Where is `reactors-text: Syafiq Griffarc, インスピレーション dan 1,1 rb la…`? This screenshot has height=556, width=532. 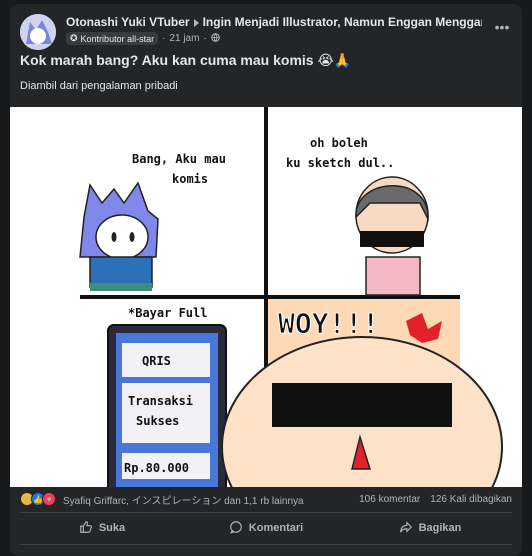
reactors-text: Syafiq Griffarc, インスピレーション dan 1,1 rb la… is located at coordinates (183, 499).